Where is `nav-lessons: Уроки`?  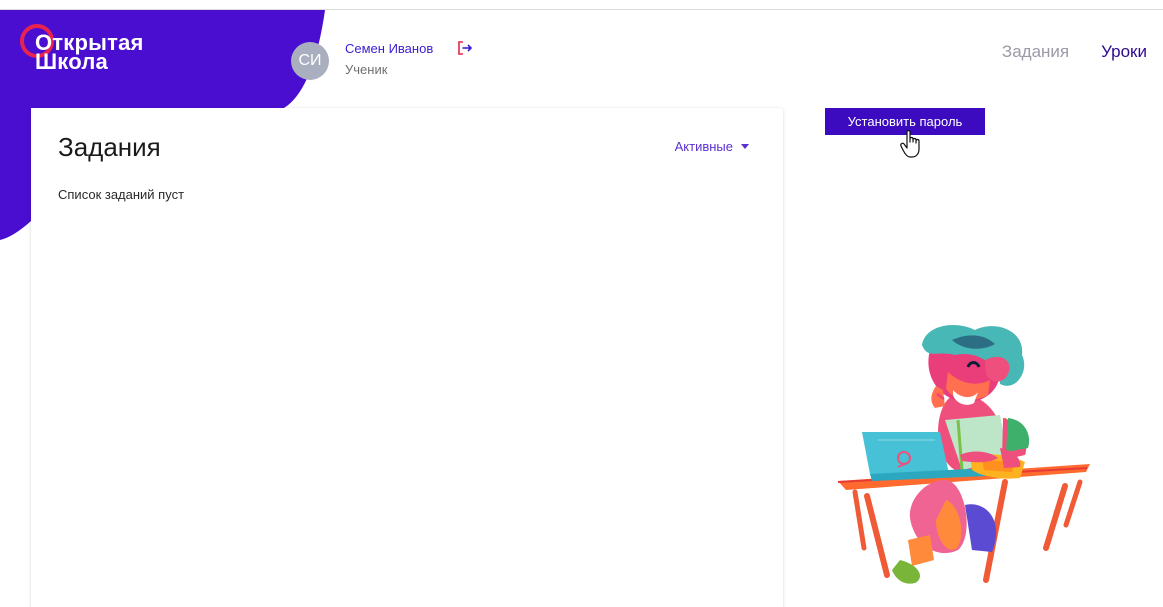 nav-lessons: Уроки is located at coordinates (1124, 52).